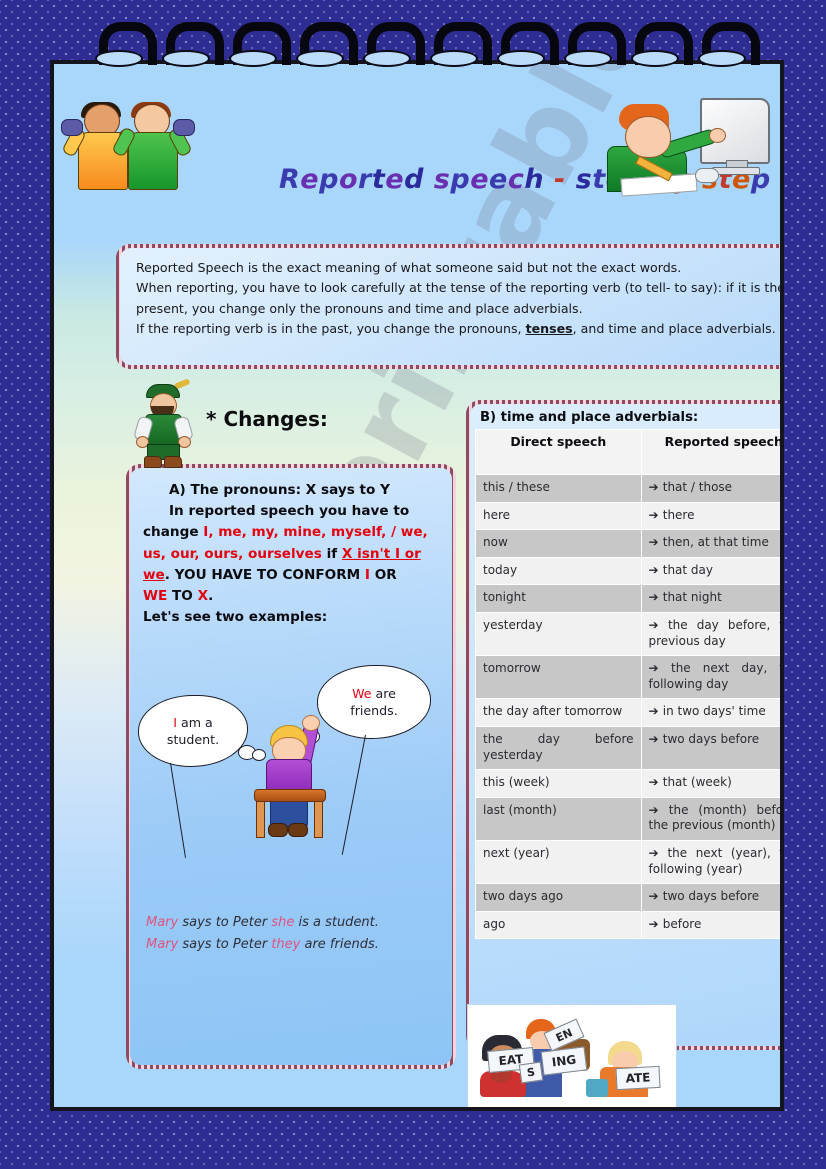 Image resolution: width=826 pixels, height=1169 pixels. Describe the element at coordinates (710, 488) in the screenshot. I see `cell-reported-speech: ➔ that / those` at that location.